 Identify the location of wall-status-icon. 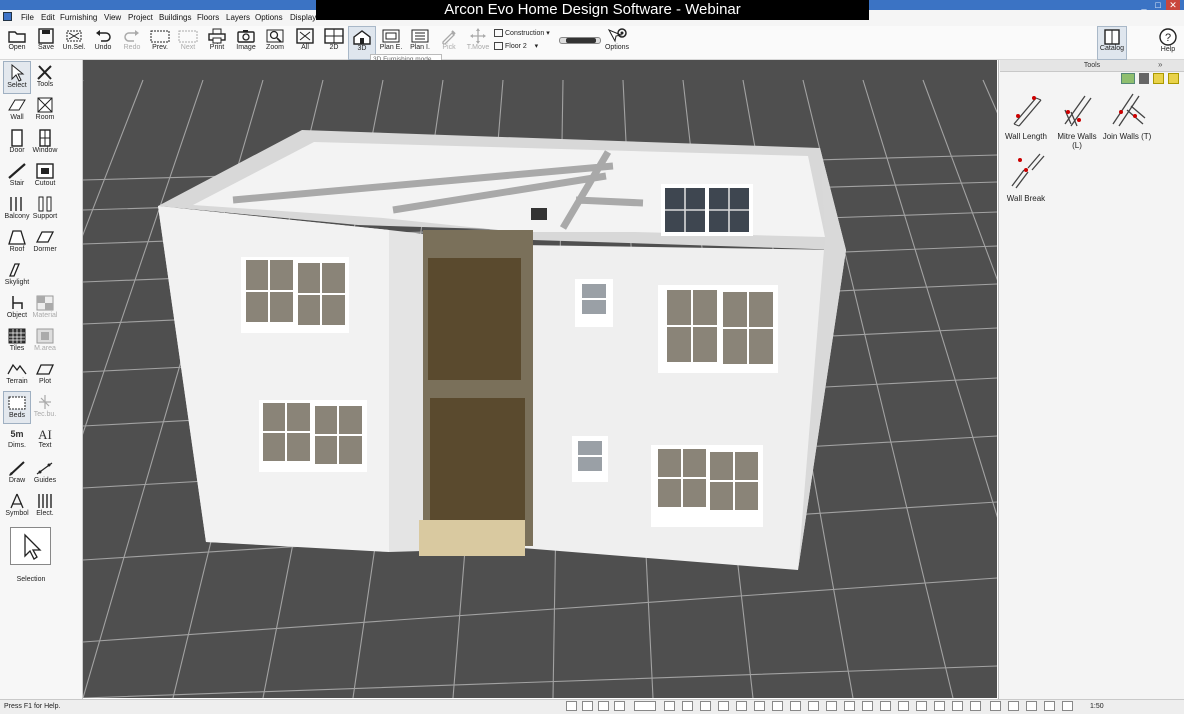
(813, 706).